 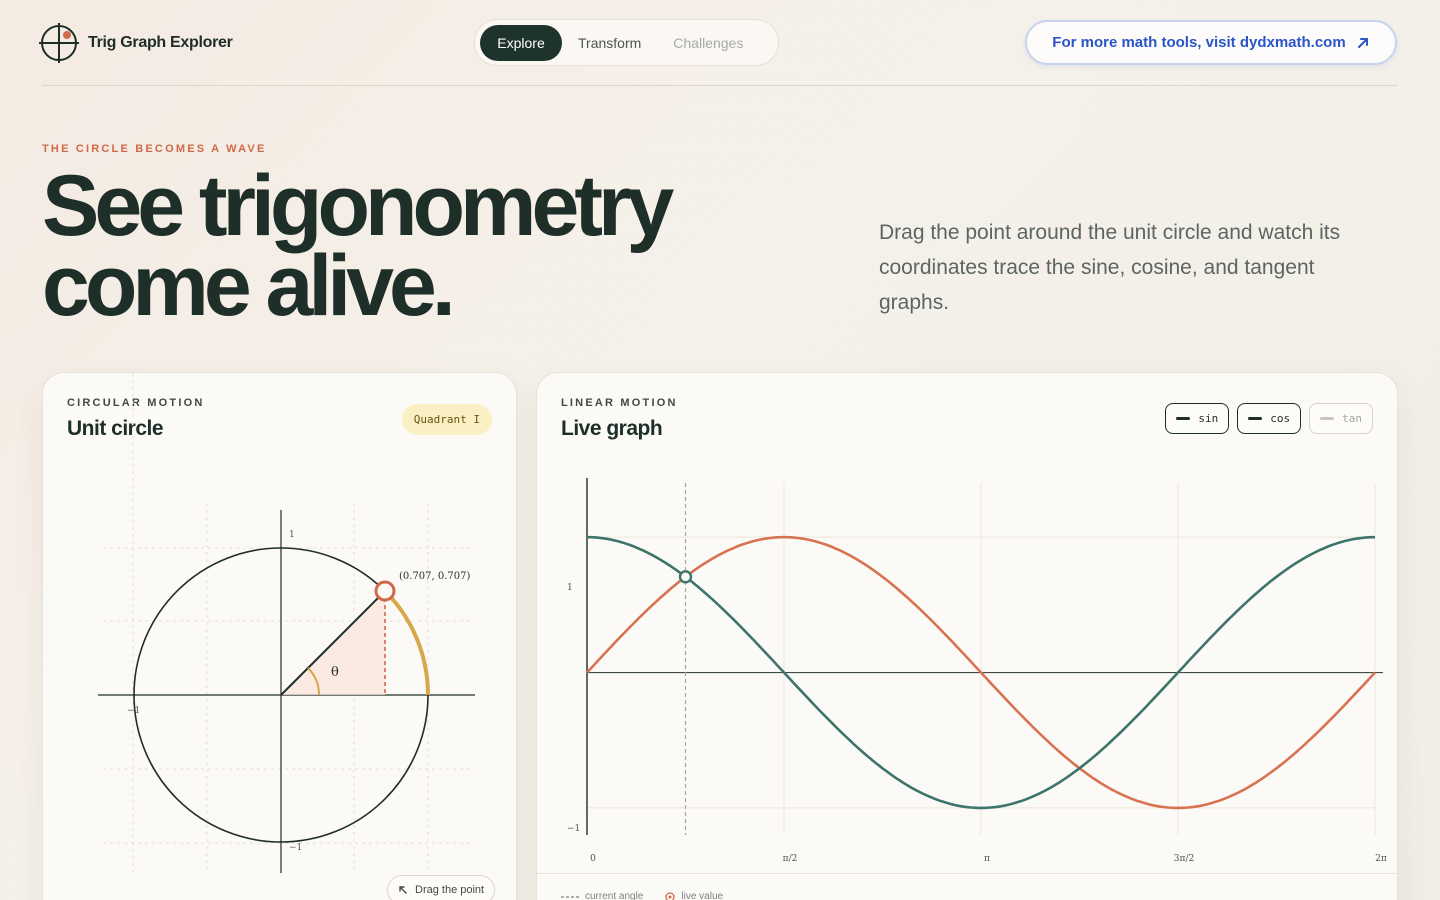 What do you see at coordinates (593, 859) in the screenshot?
I see `x-tick-label: 0` at bounding box center [593, 859].